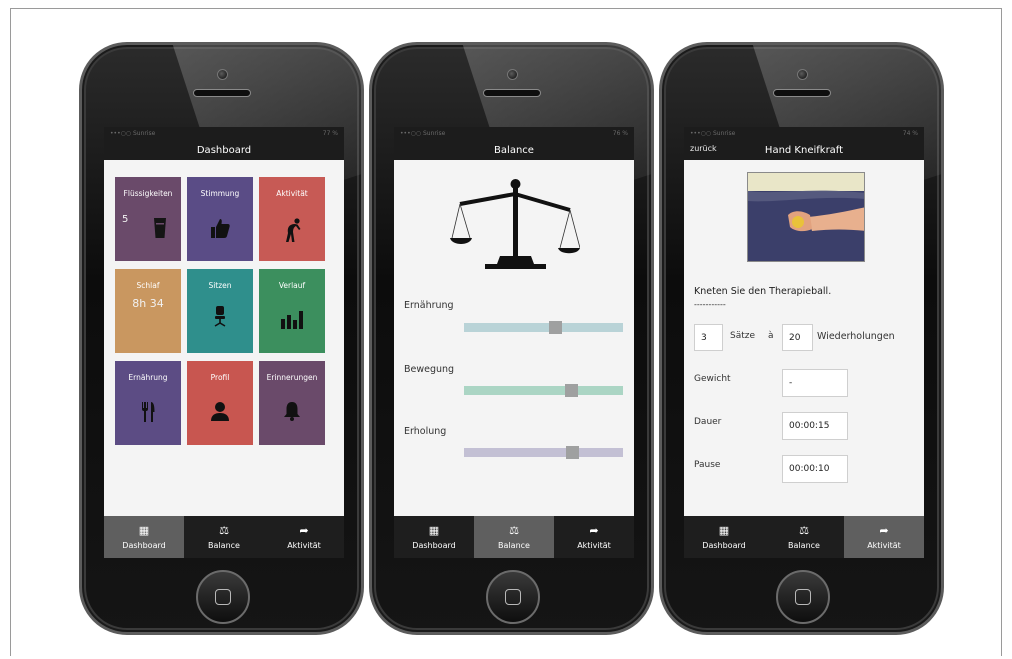 Image resolution: width=1012 pixels, height=659 pixels. What do you see at coordinates (514, 133) in the screenshot?
I see `status-bar: •••○○ Sunrise 76 %` at bounding box center [514, 133].